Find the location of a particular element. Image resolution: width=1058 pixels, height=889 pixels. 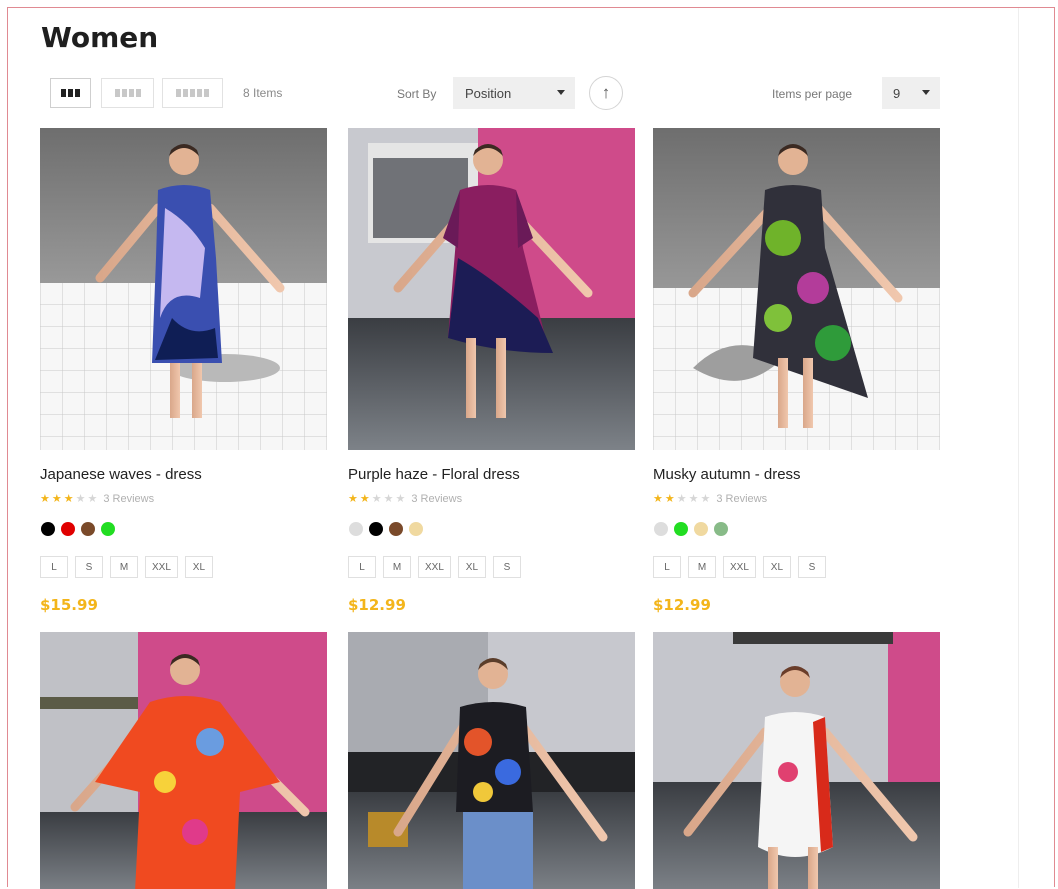

product-name: Musky autumn - dress is located at coordinates (727, 474).